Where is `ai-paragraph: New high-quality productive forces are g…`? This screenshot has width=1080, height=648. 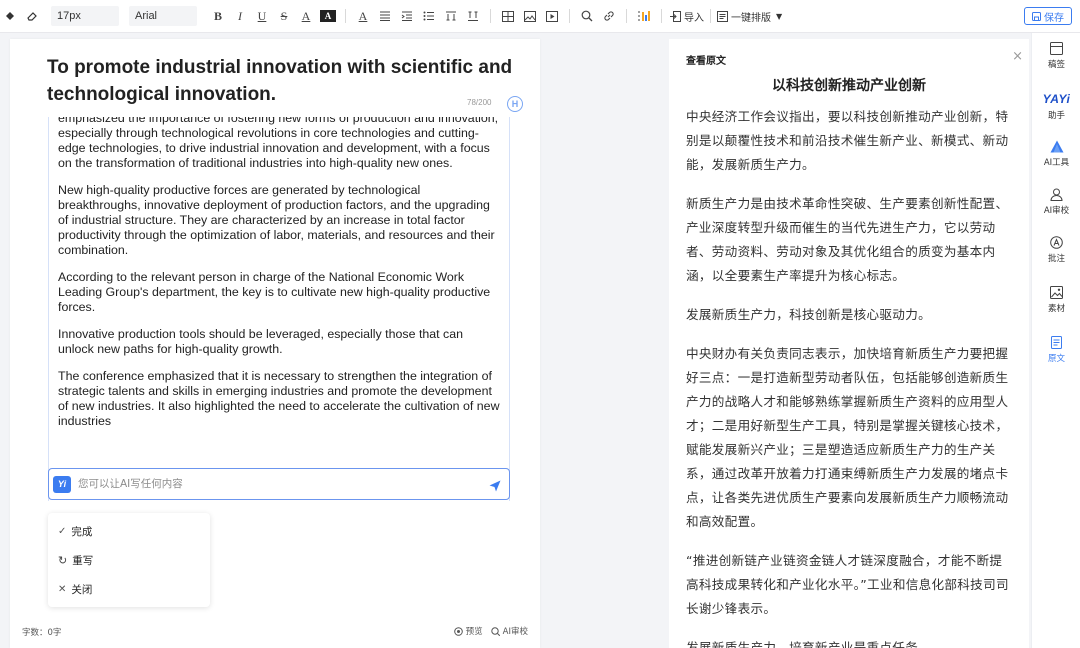 ai-paragraph: New high-quality productive forces are g… is located at coordinates (276, 220).